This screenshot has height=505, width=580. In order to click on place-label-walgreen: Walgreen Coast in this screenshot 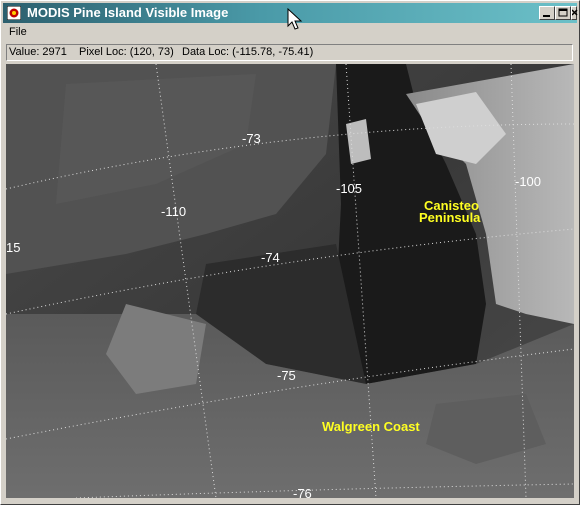, I will do `click(371, 426)`.